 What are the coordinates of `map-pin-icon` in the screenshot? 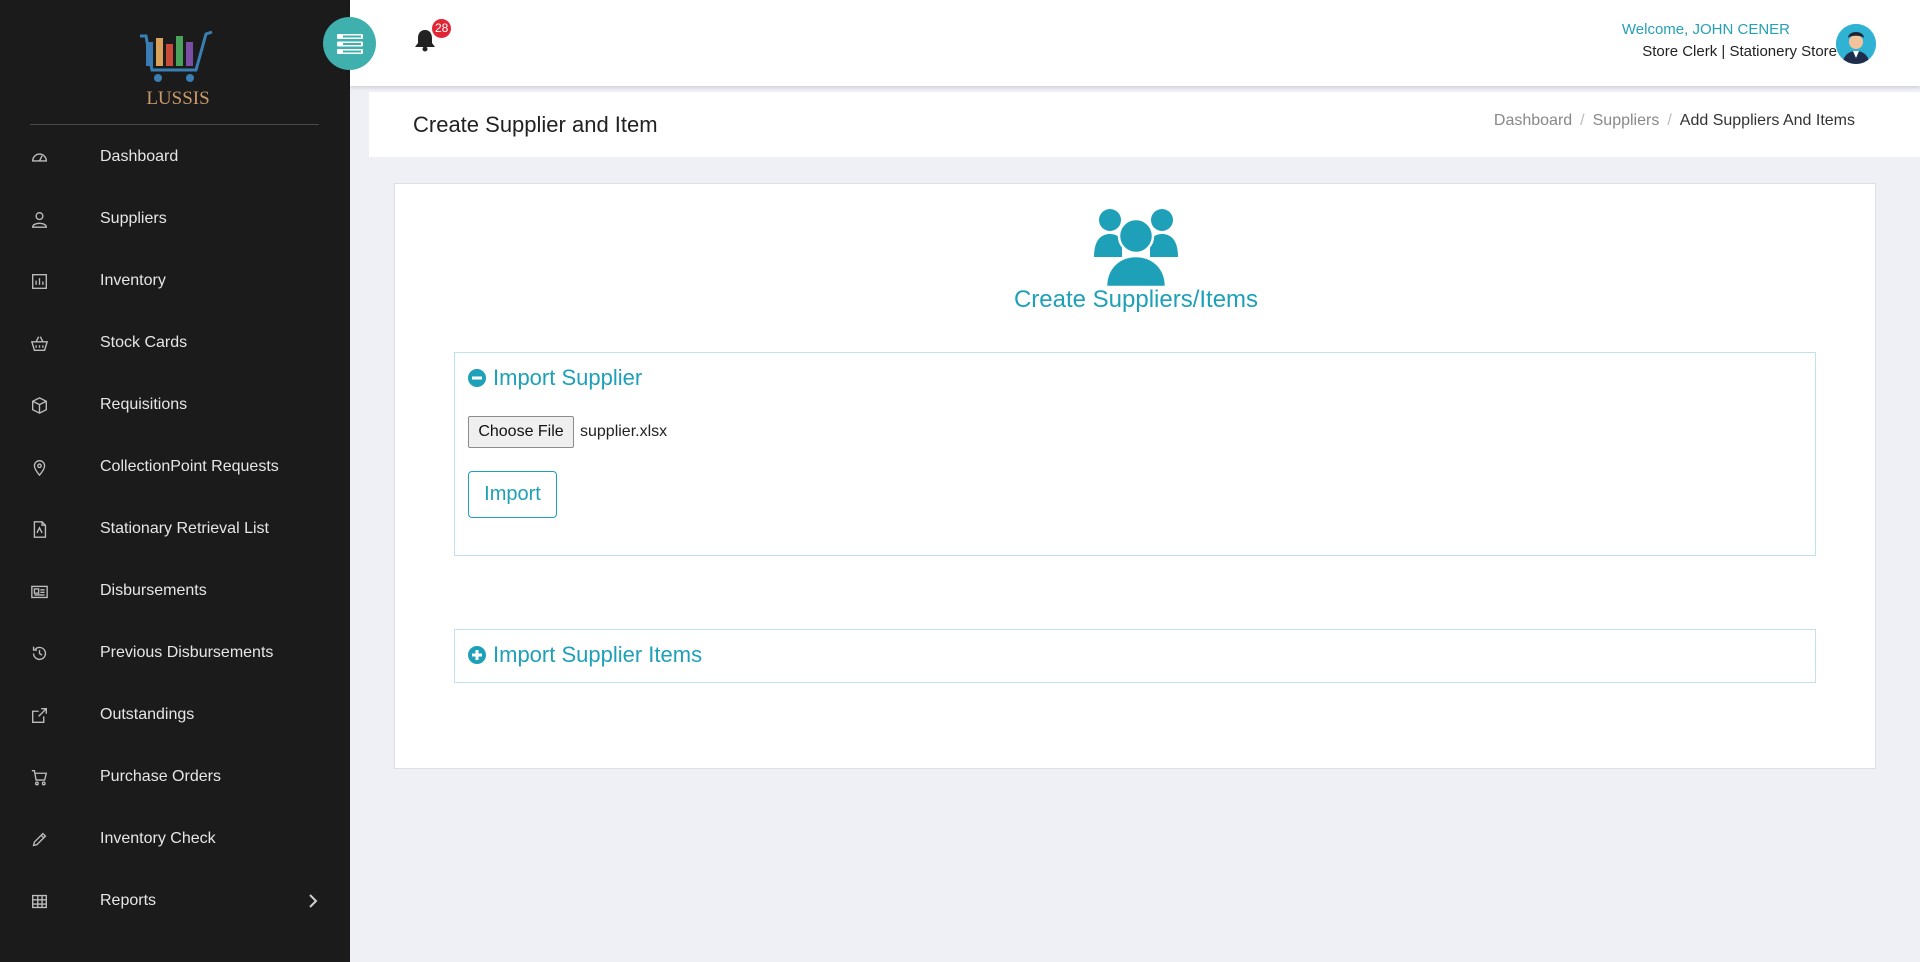 It's located at (39, 467).